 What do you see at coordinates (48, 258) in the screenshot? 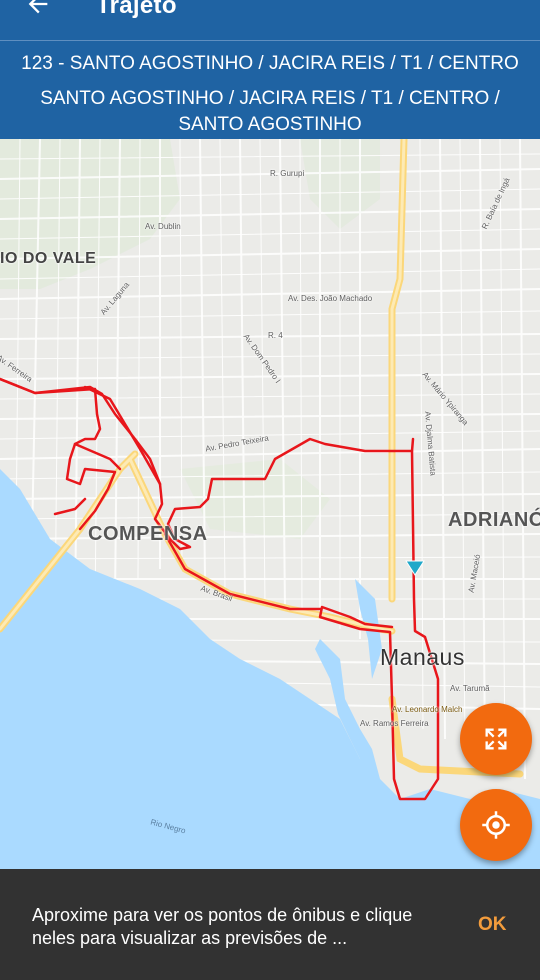
I see `neighborhood-rio-do-vale: IO DO VALE` at bounding box center [48, 258].